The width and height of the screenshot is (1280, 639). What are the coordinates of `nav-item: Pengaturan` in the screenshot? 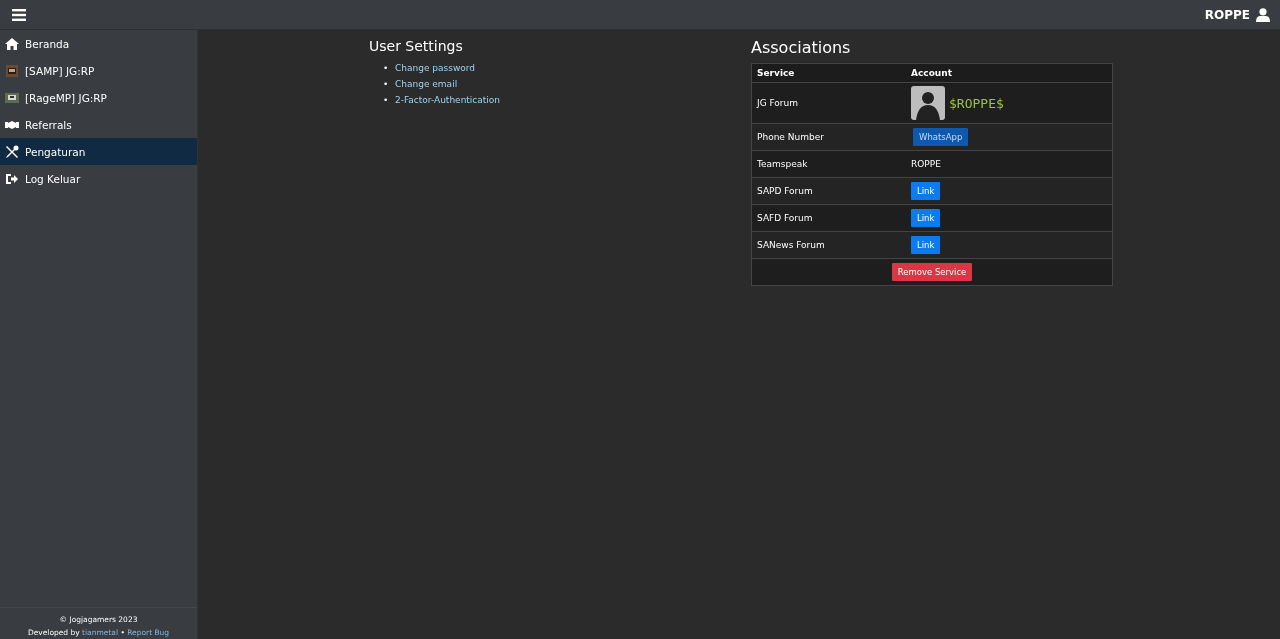 It's located at (98, 151).